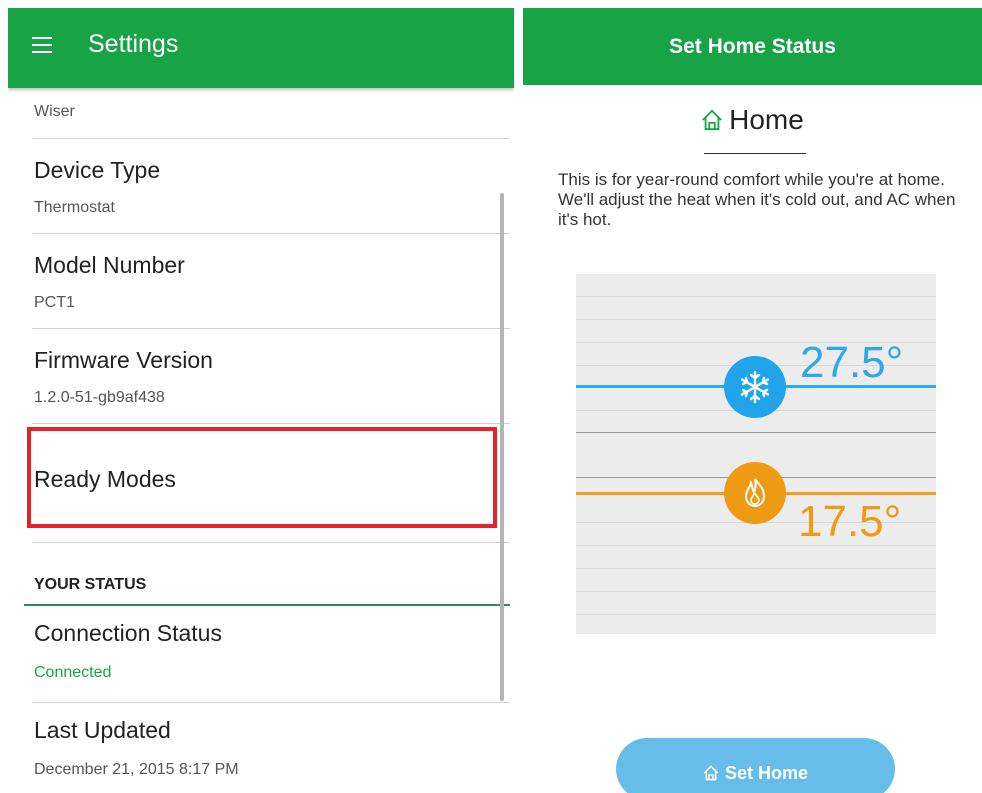 This screenshot has width=982, height=793. Describe the element at coordinates (852, 362) in the screenshot. I see `cool-setpoint-value: 27.5°` at that location.